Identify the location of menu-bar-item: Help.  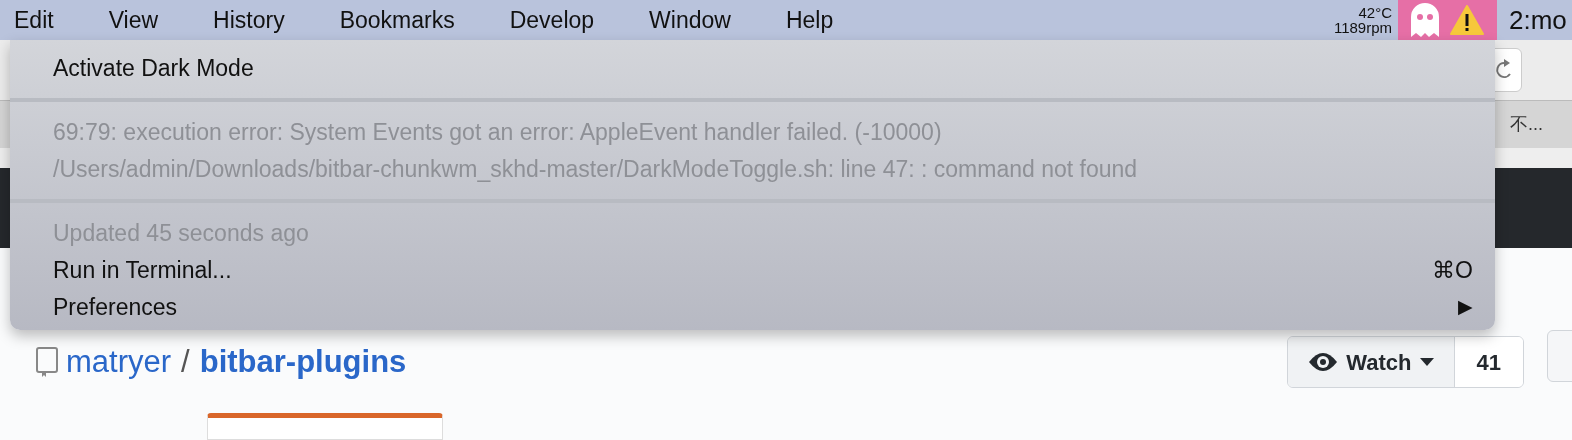
(809, 20).